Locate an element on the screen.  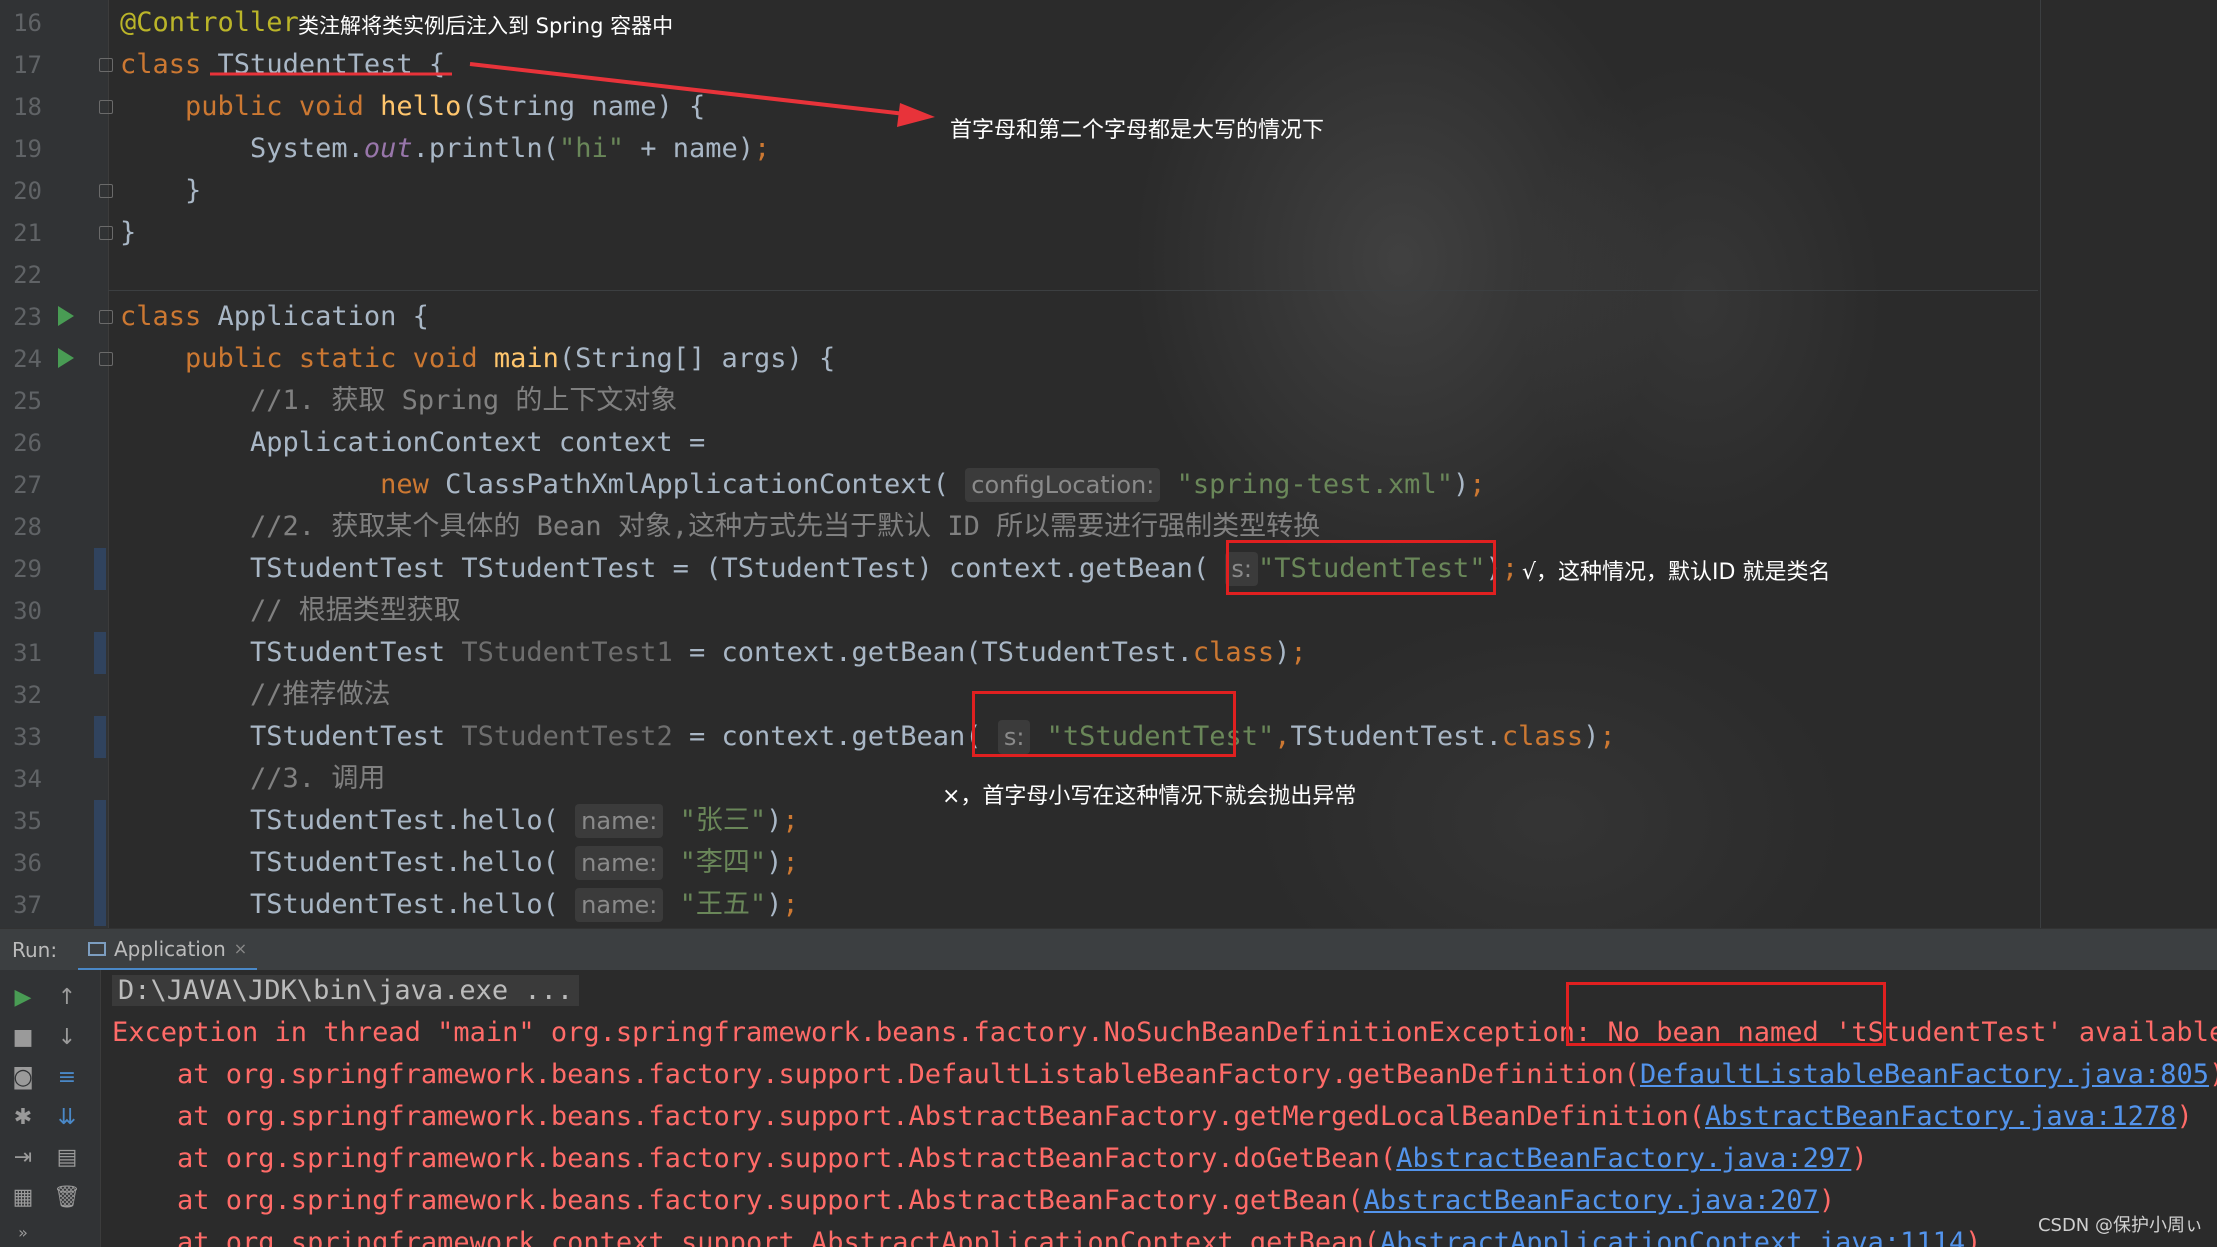
tab-application: Application × is located at coordinates (168, 950).